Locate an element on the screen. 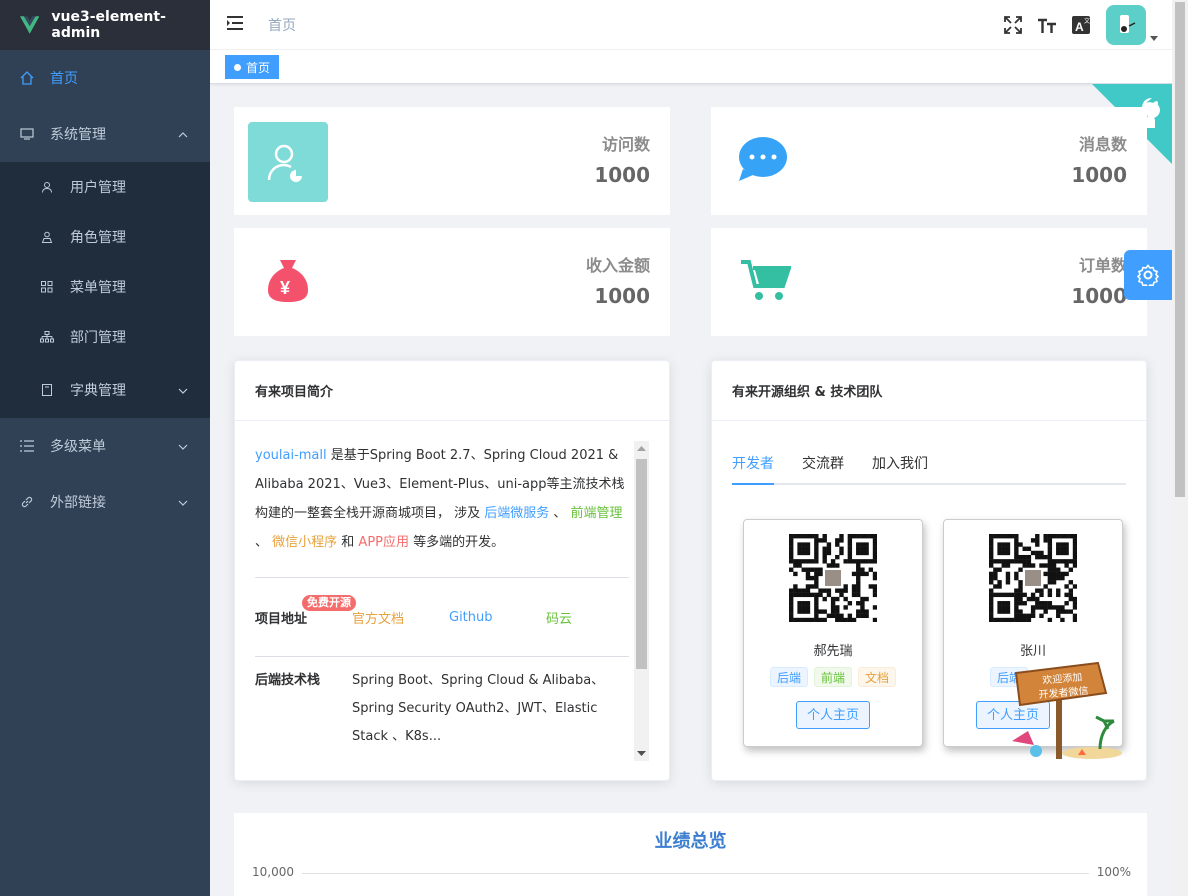  sidebar-item-multilevel: 多级菜单 is located at coordinates (105, 446).